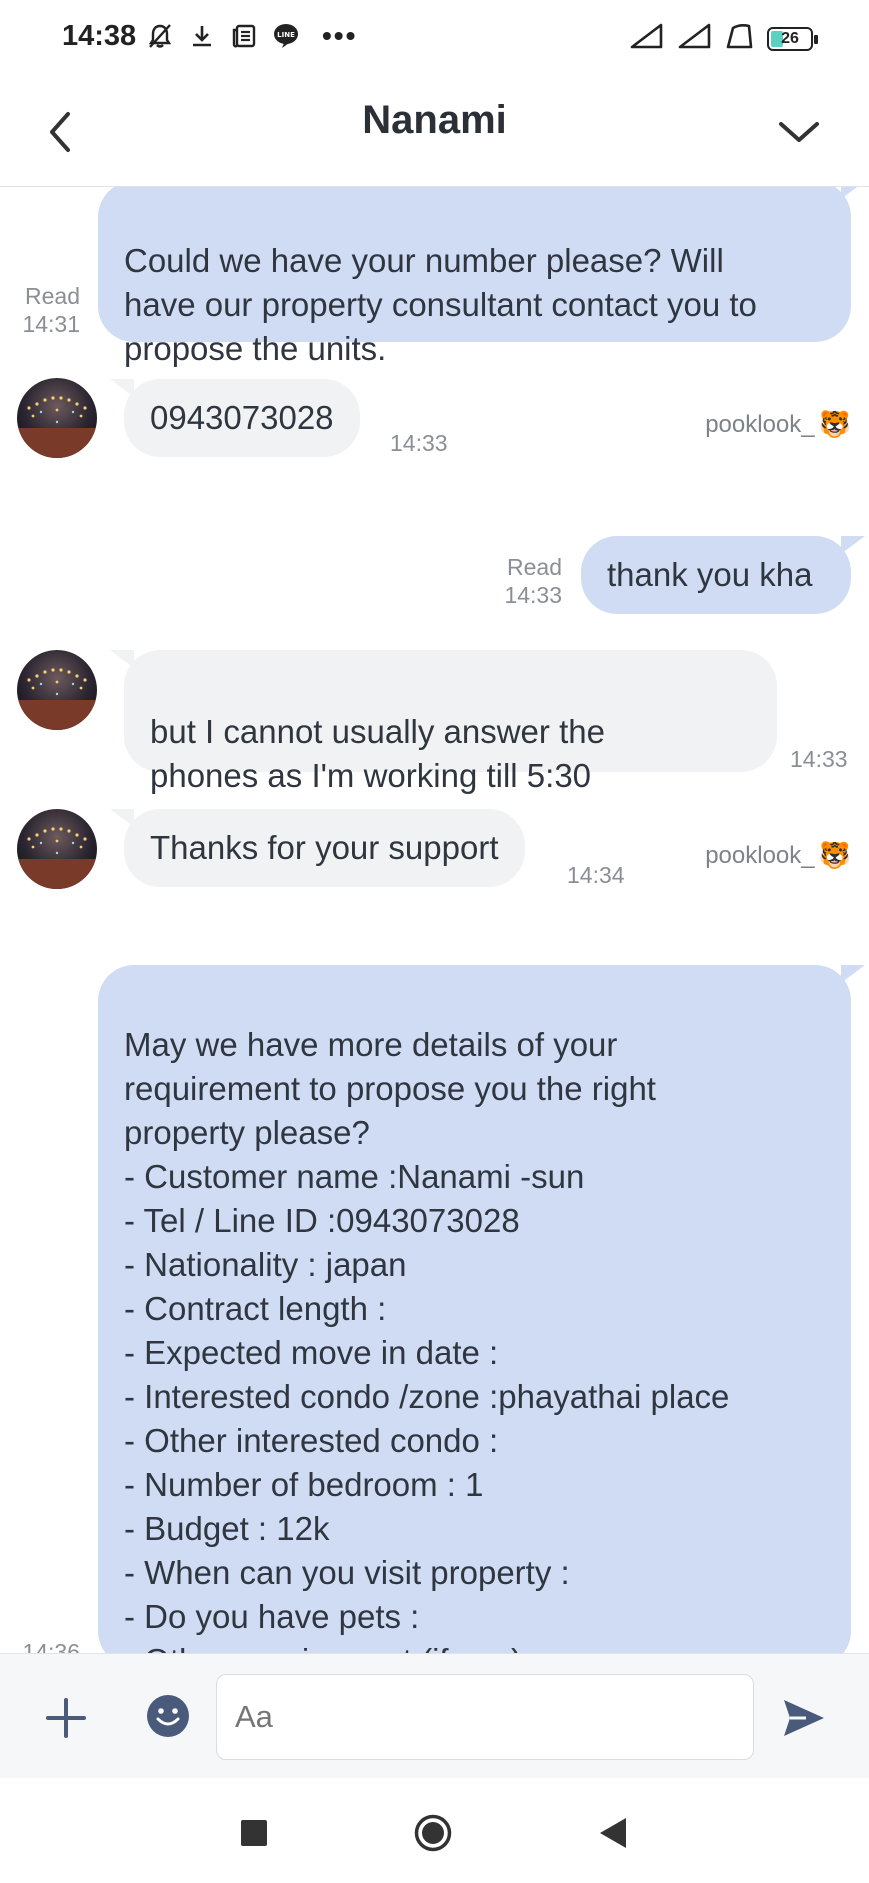 This screenshot has width=869, height=1883. I want to click on message-input, so click(485, 1717).